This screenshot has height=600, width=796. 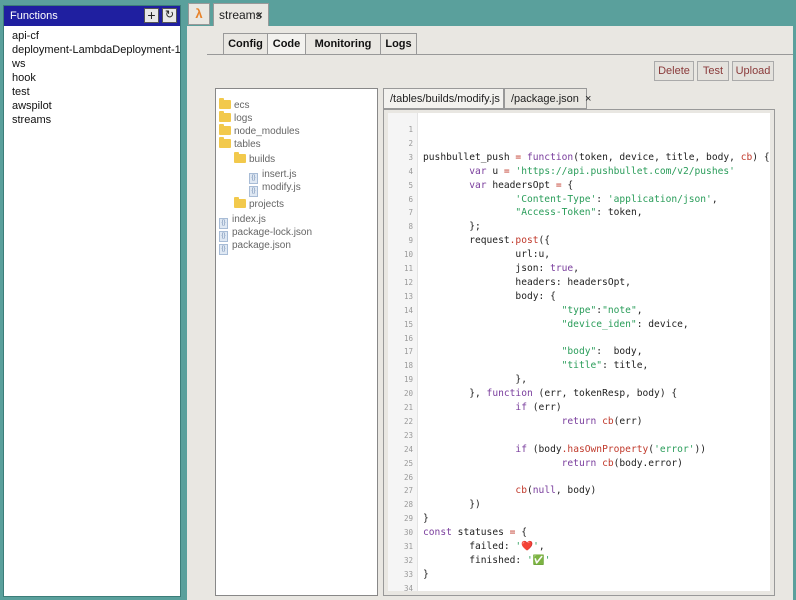 I want to click on tree-file: {} package-lock.json, so click(x=266, y=234).